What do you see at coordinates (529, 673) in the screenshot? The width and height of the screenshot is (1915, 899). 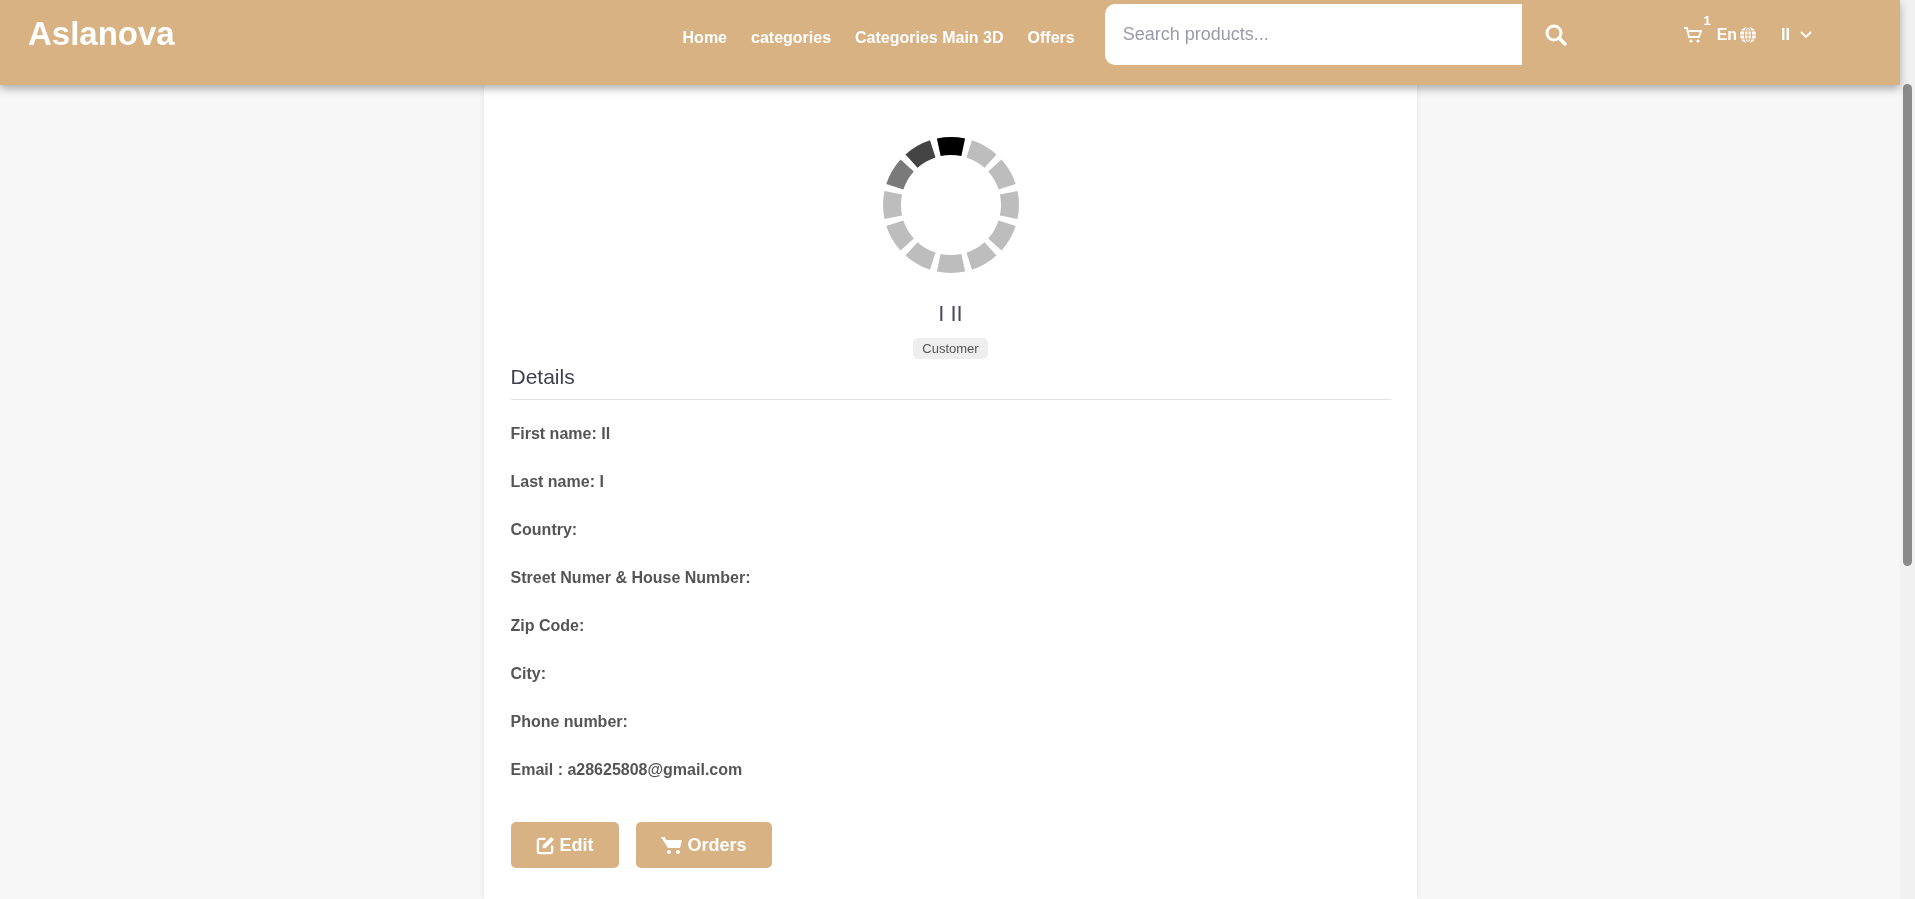 I see `detail-text: City:` at bounding box center [529, 673].